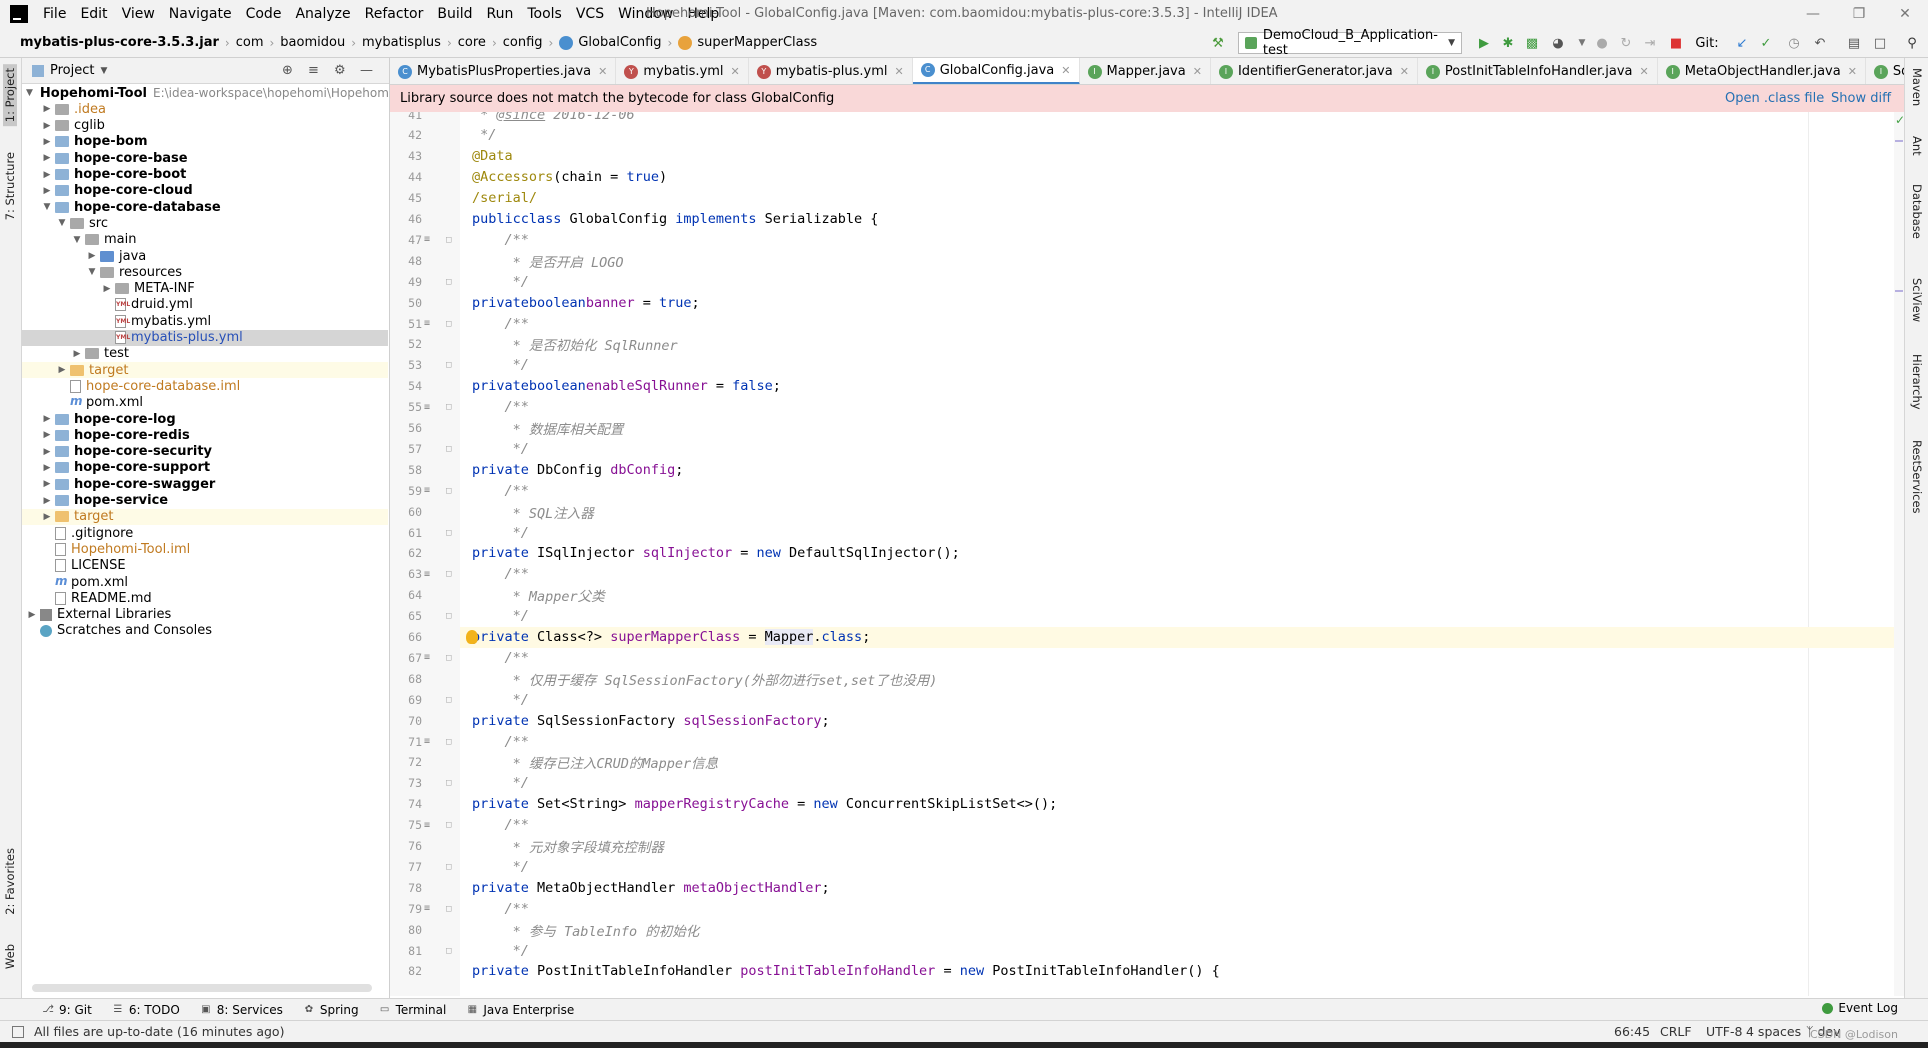  I want to click on code-line: @Accessors (chain = true), so click(1180, 177).